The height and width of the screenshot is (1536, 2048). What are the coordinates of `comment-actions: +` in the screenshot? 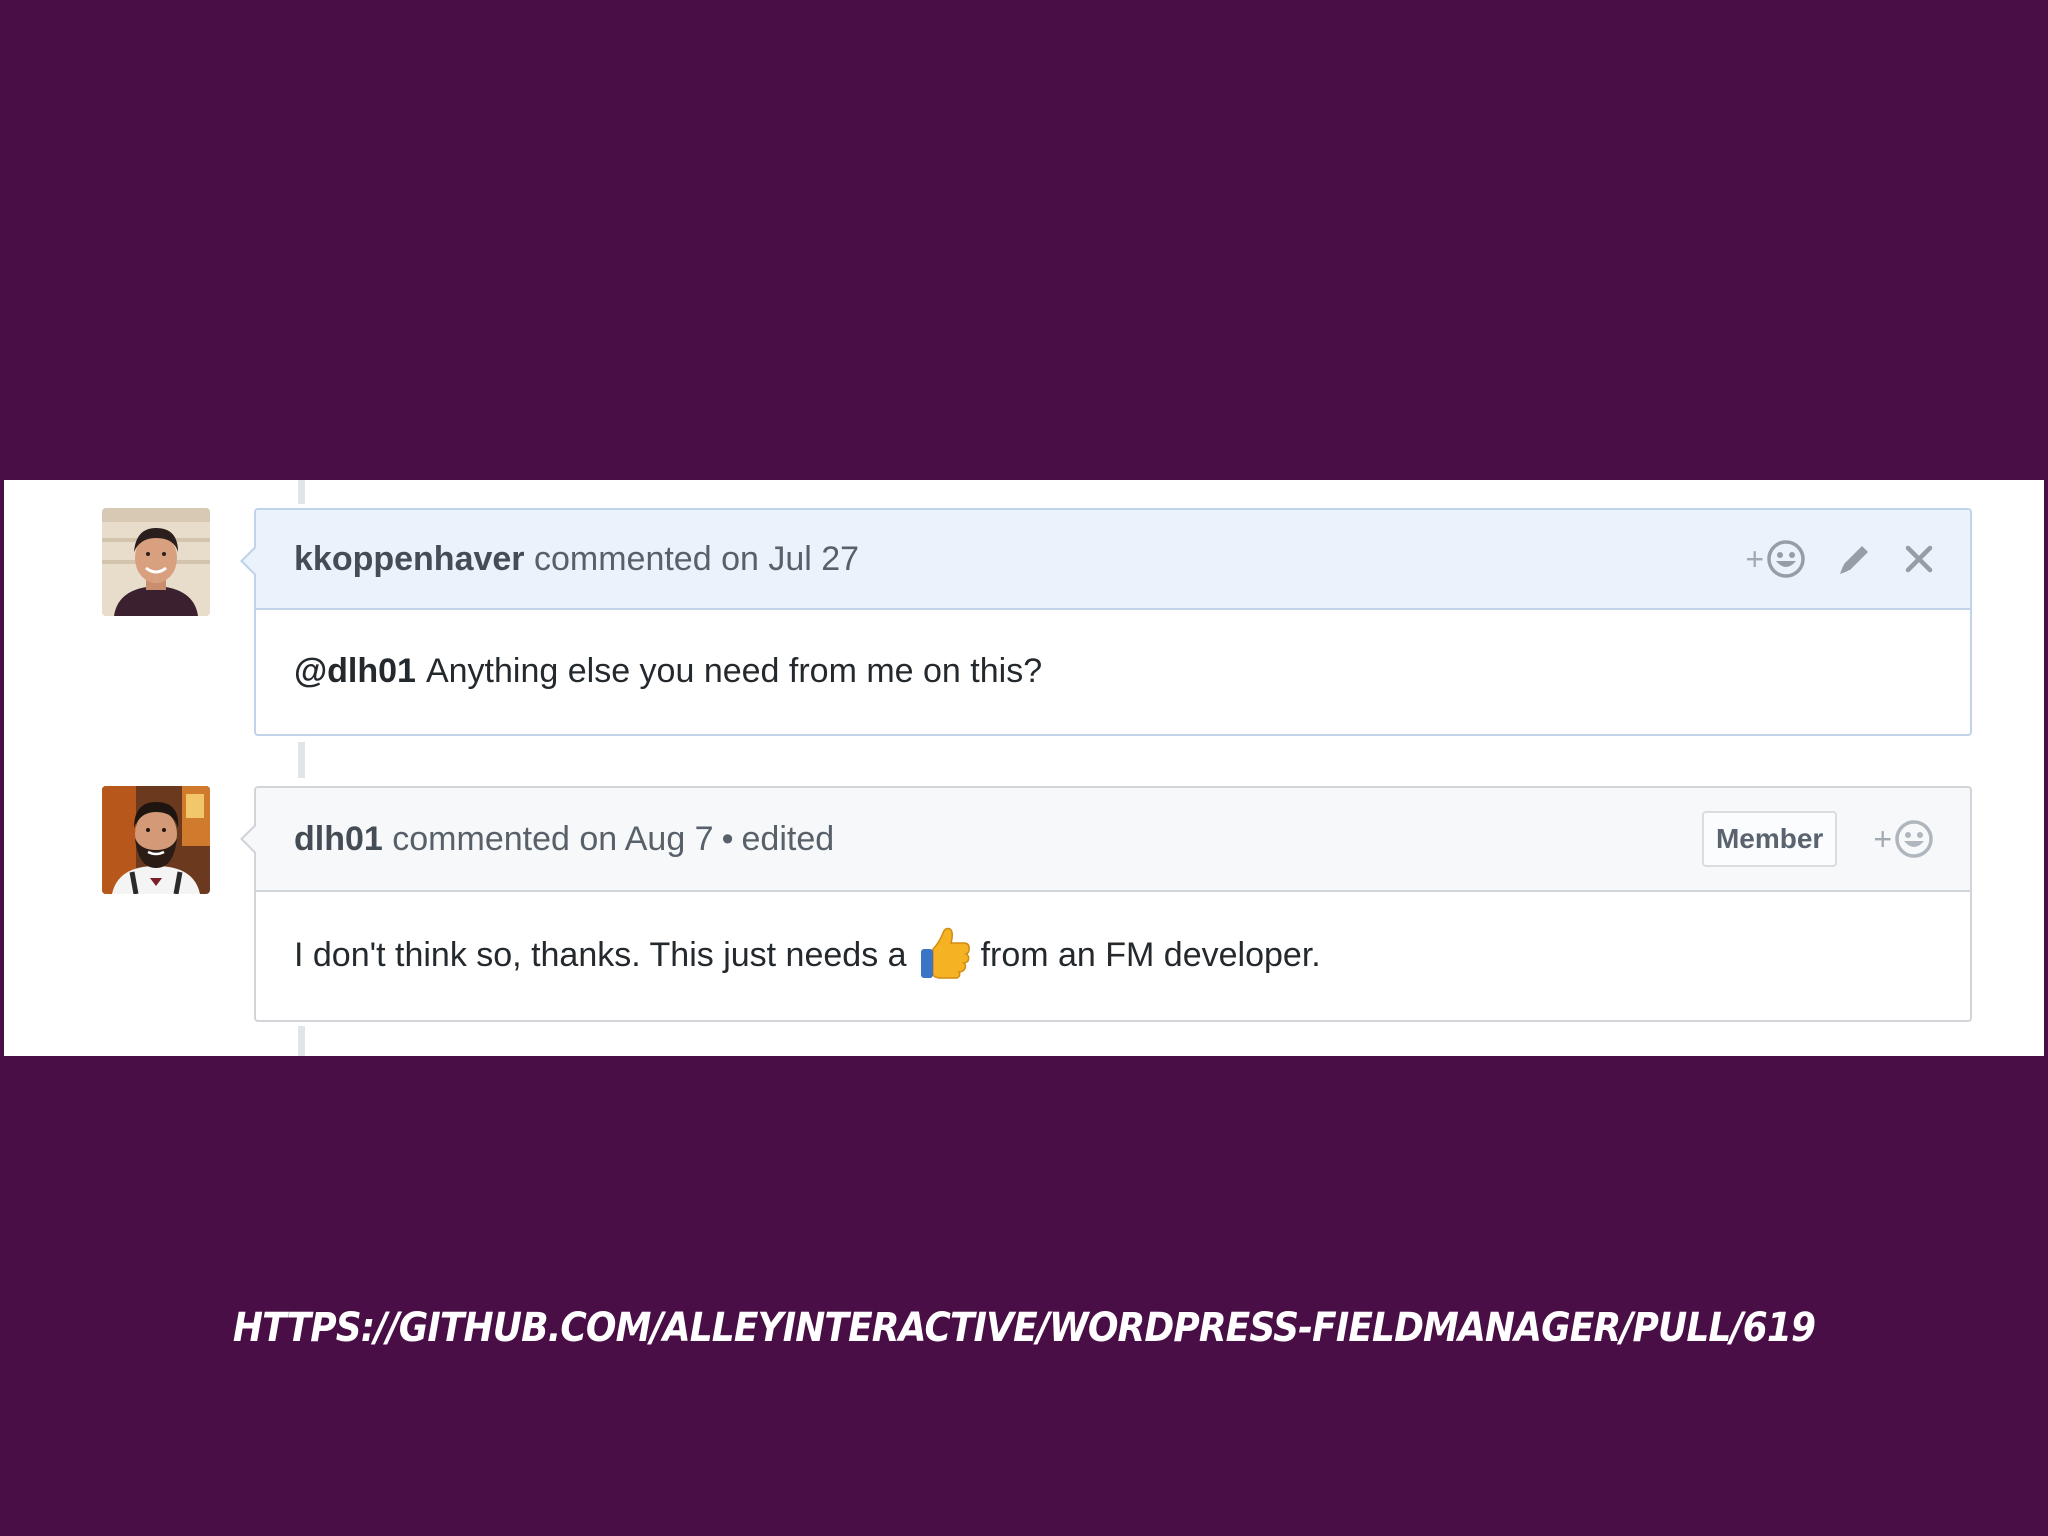 It's located at (1839, 559).